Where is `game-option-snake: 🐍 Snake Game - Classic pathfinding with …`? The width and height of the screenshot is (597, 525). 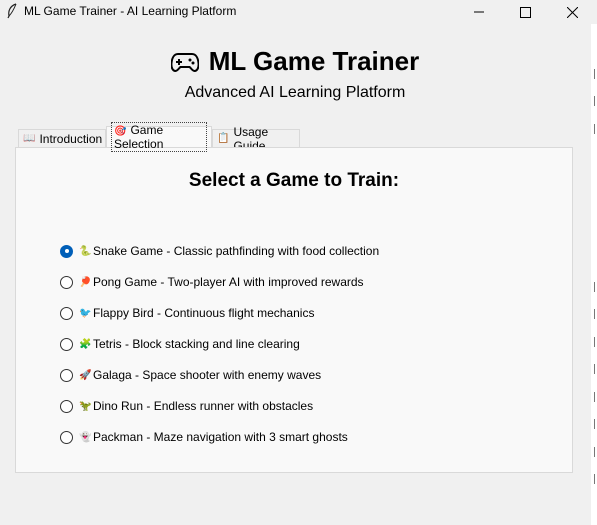
game-option-snake: 🐍 Snake Game - Classic pathfinding with … is located at coordinates (219, 251).